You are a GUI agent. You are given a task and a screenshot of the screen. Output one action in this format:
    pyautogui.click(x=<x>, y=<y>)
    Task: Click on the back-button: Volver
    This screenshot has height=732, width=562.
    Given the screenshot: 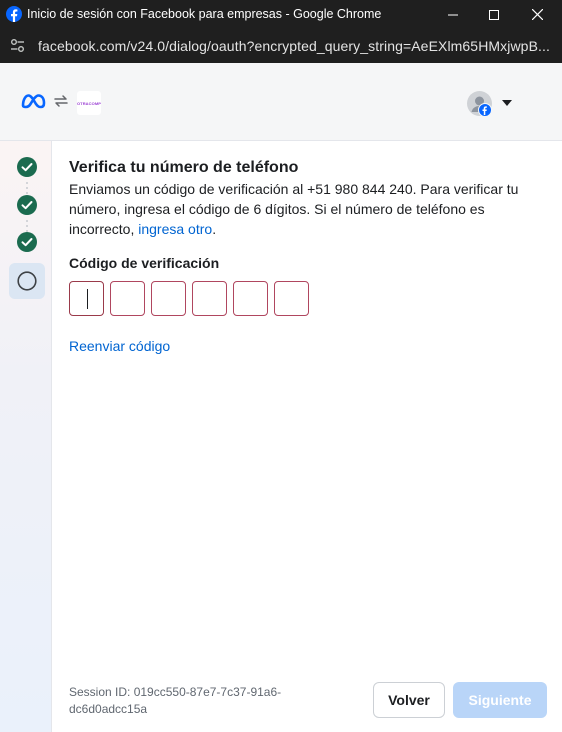 What is the action you would take?
    pyautogui.click(x=409, y=700)
    